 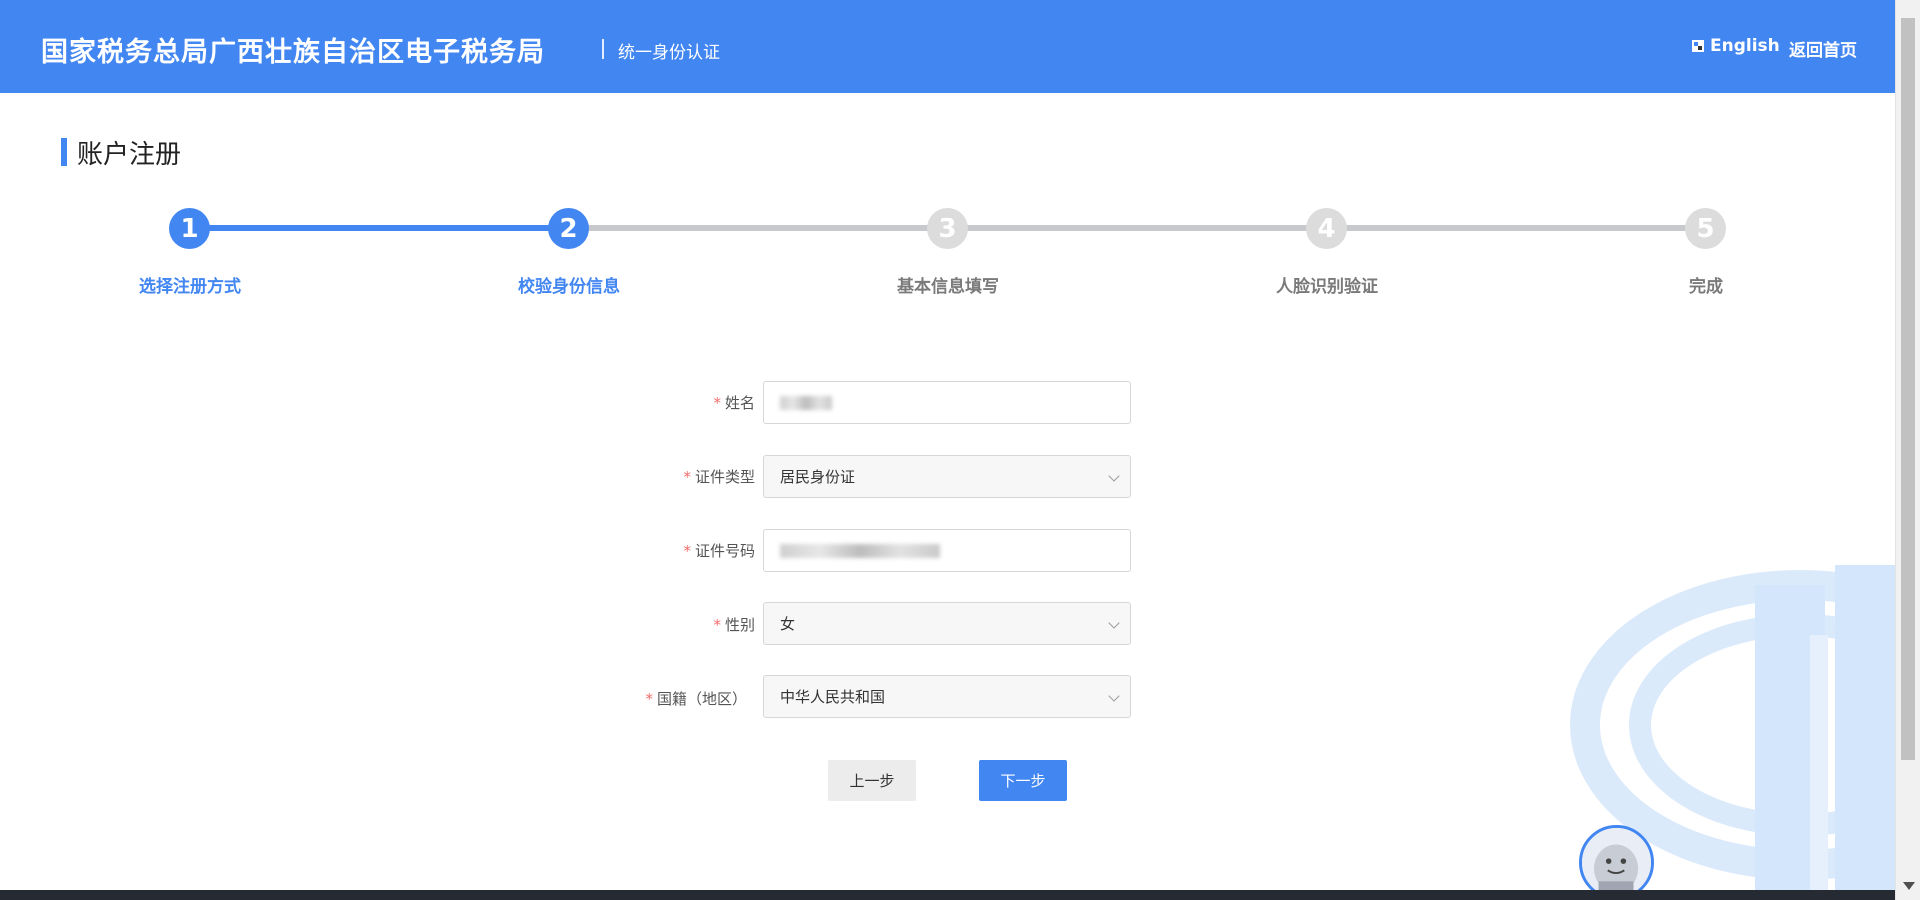 What do you see at coordinates (948, 287) in the screenshot?
I see `step-3-label: 基本信息填写` at bounding box center [948, 287].